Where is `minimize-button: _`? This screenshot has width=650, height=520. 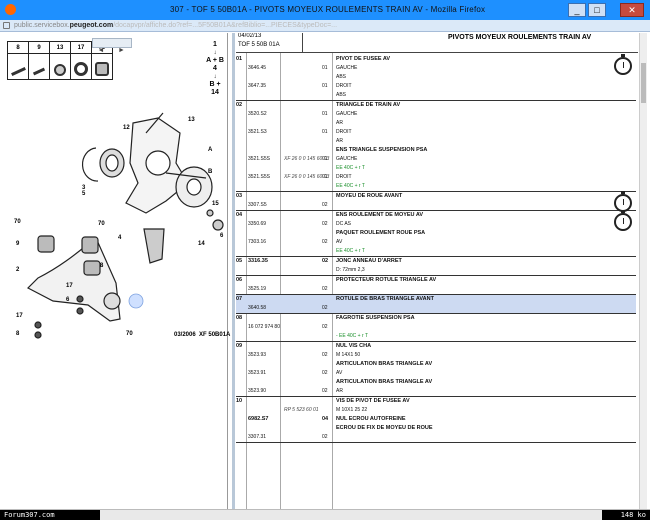
minimize-button: _ is located at coordinates (577, 10).